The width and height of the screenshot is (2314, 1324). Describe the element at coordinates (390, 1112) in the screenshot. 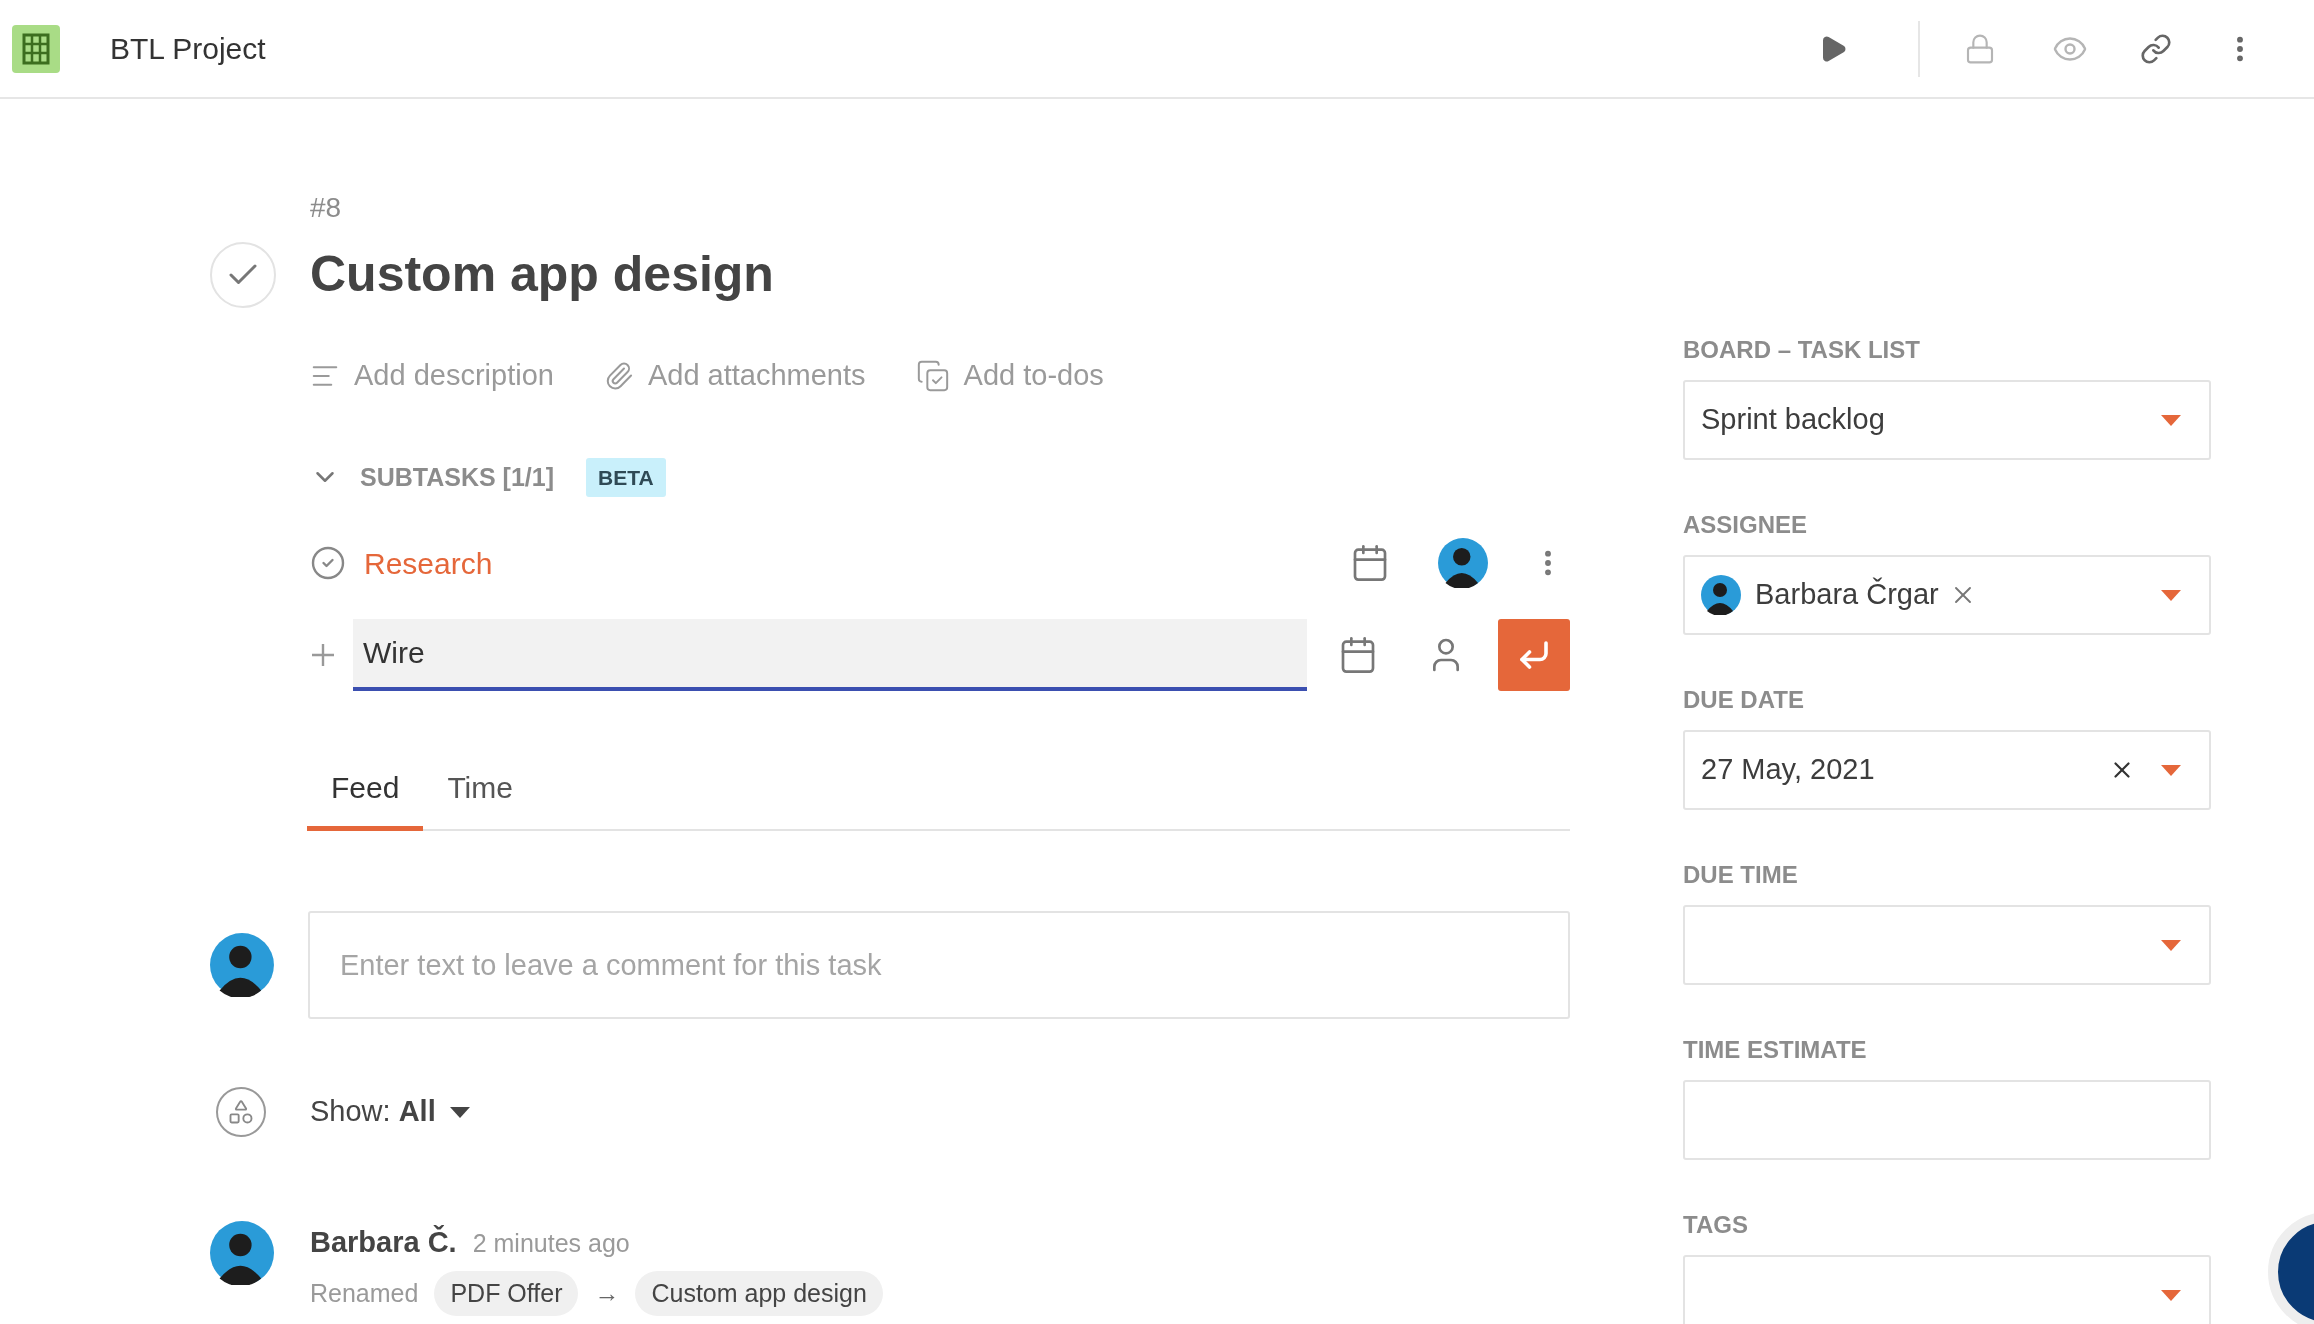

I see `show-filter-dropdown: Show: All` at that location.